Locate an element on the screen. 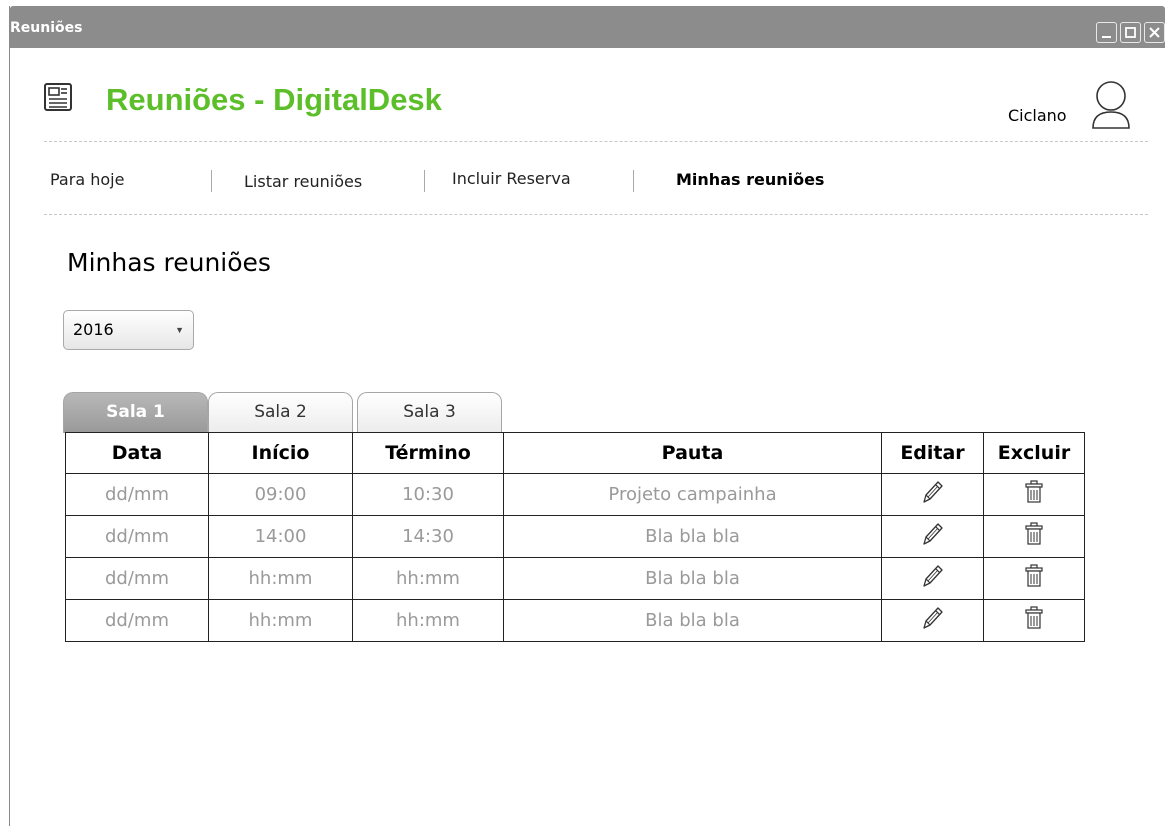  table-row: dd/mm 14:00 14:30 Bla bla bla is located at coordinates (575, 536).